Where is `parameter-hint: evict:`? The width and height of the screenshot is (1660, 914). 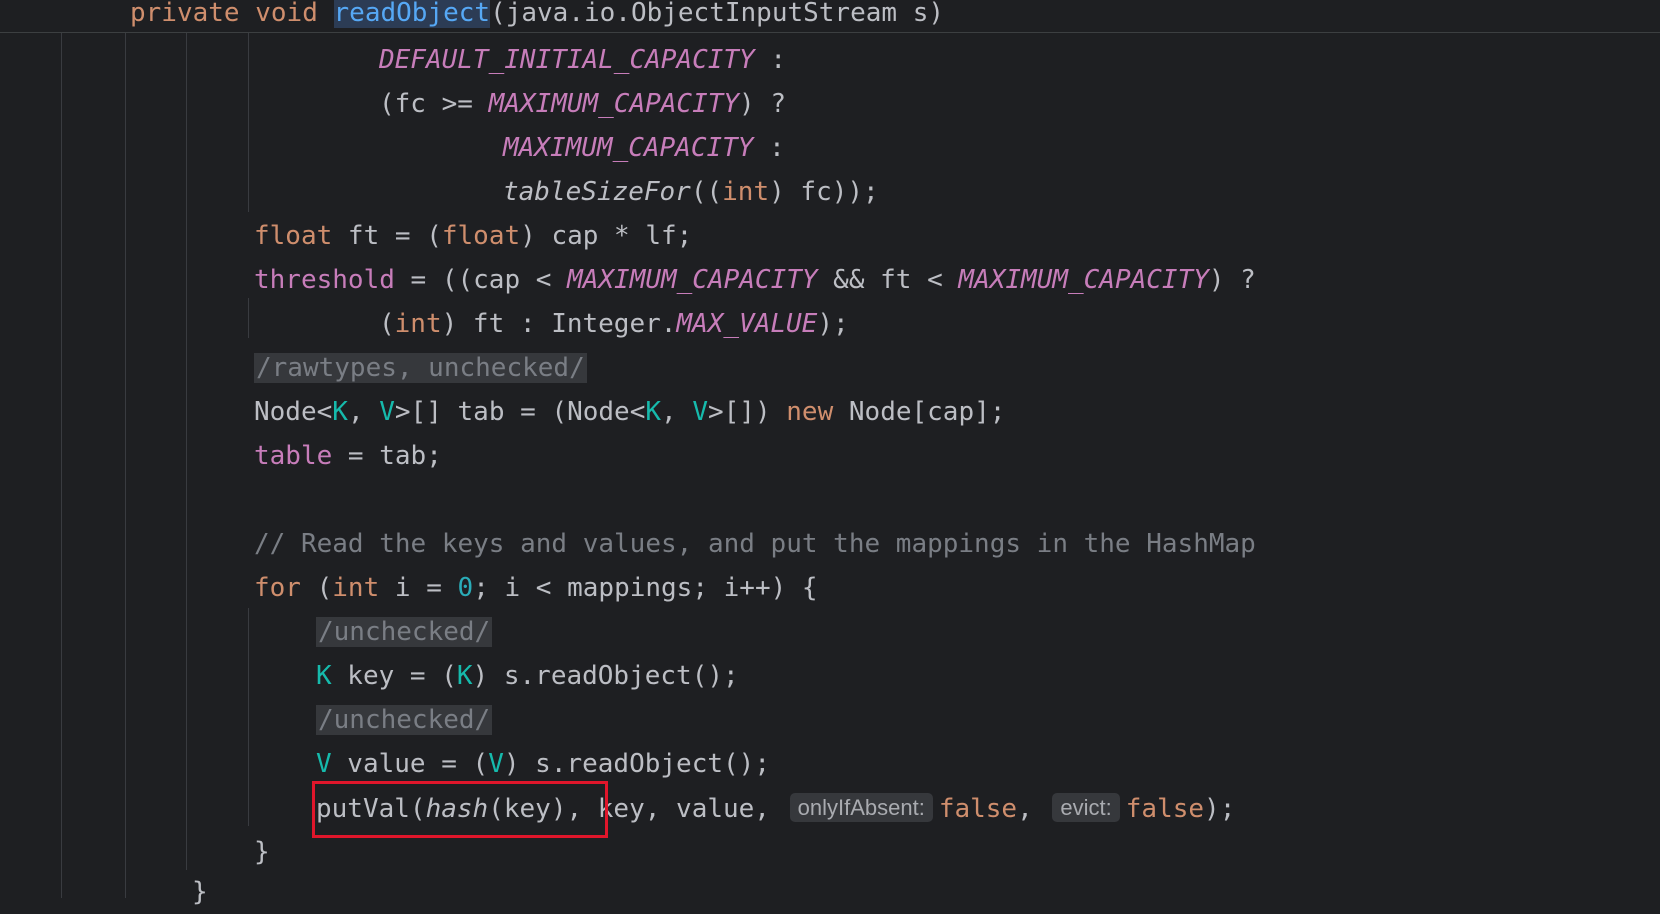 parameter-hint: evict: is located at coordinates (1086, 807).